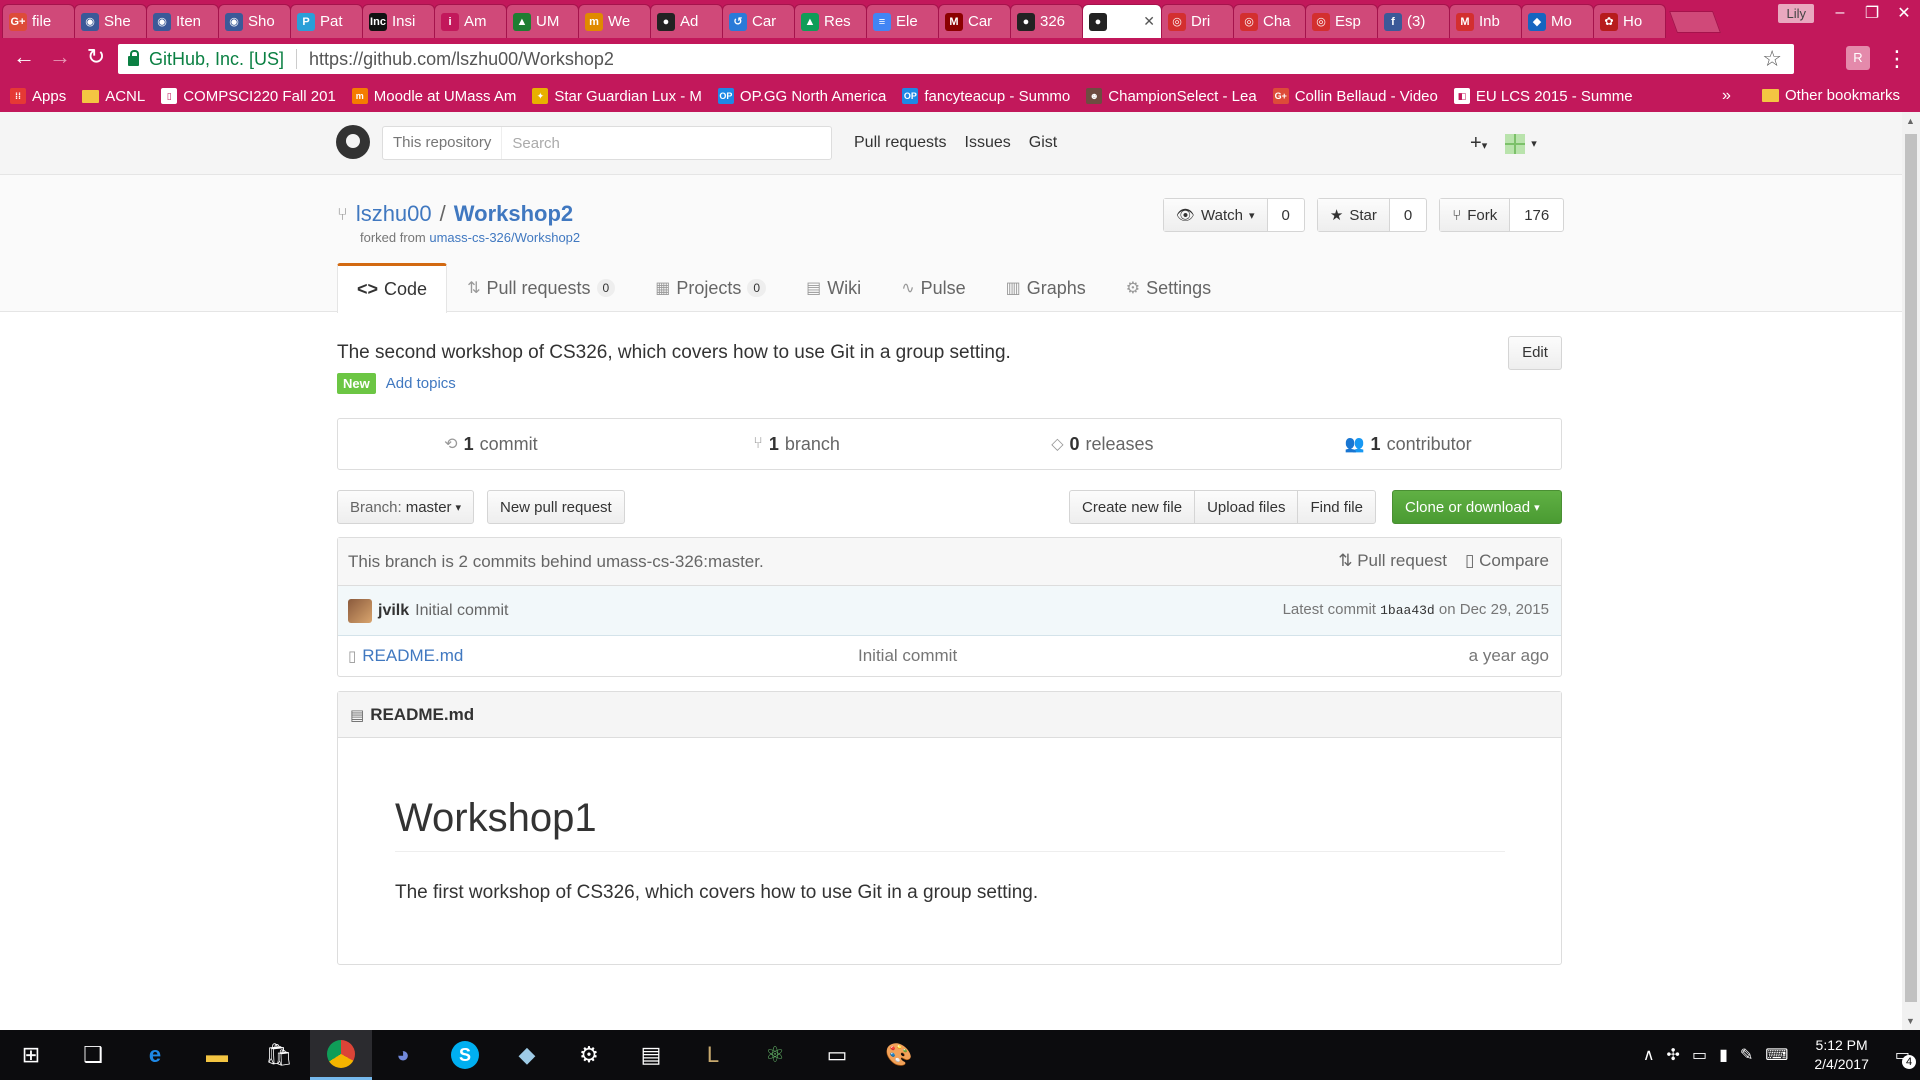  I want to click on atom-icon: ⚛, so click(775, 1055).